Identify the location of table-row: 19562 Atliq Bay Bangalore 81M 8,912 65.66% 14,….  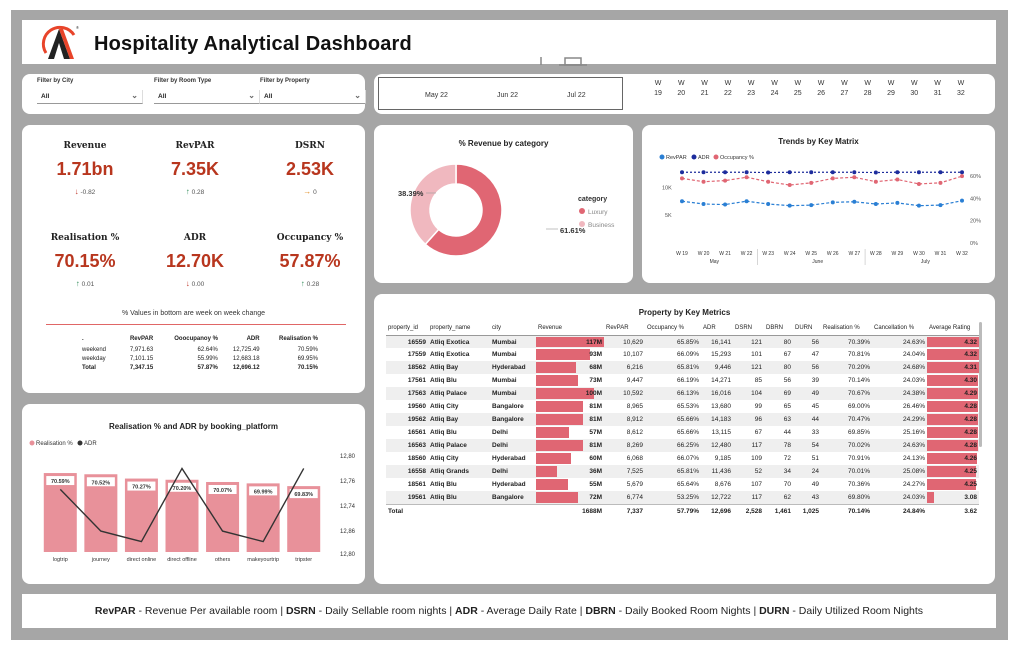
(682, 419).